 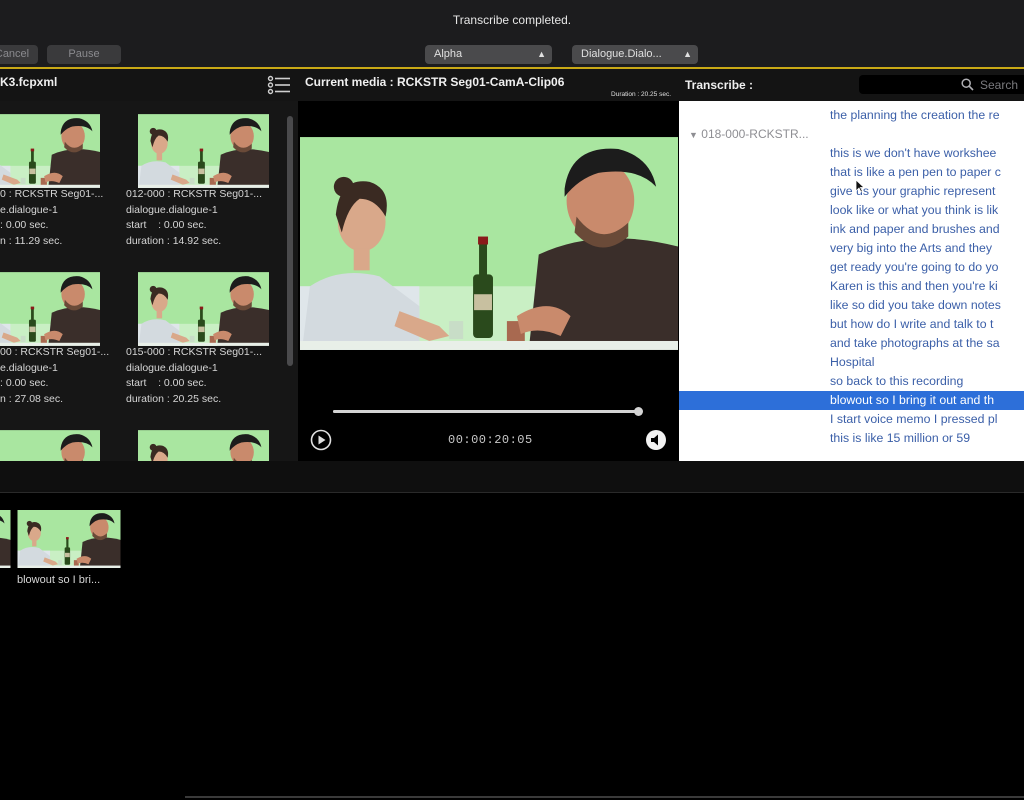 What do you see at coordinates (851, 85) in the screenshot?
I see `transcribe-header: Transcribe : Search` at bounding box center [851, 85].